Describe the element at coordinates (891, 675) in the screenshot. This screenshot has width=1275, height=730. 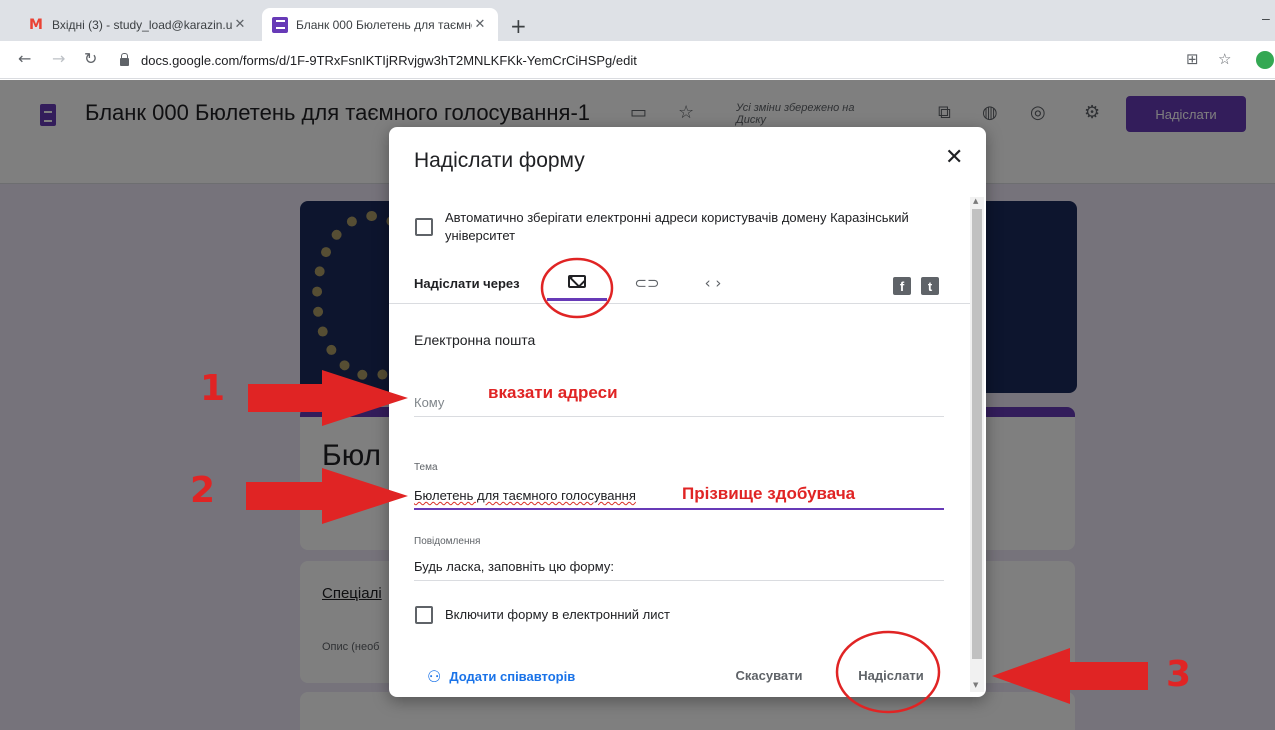
I see `dialog-send-button: Надіслати` at that location.